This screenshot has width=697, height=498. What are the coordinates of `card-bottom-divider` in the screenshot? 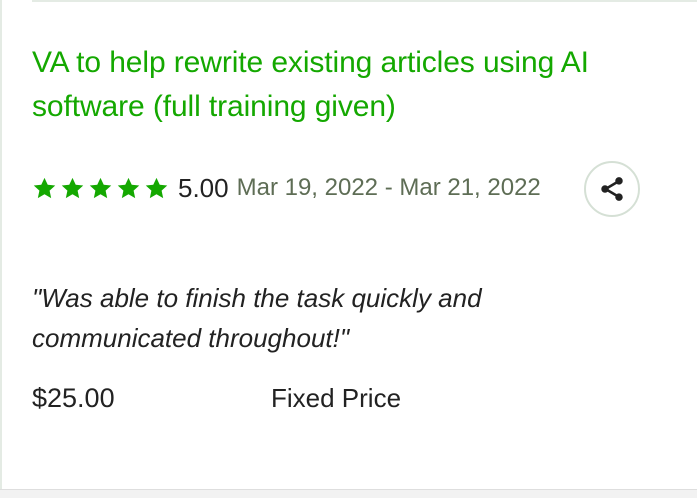 It's located at (348, 493).